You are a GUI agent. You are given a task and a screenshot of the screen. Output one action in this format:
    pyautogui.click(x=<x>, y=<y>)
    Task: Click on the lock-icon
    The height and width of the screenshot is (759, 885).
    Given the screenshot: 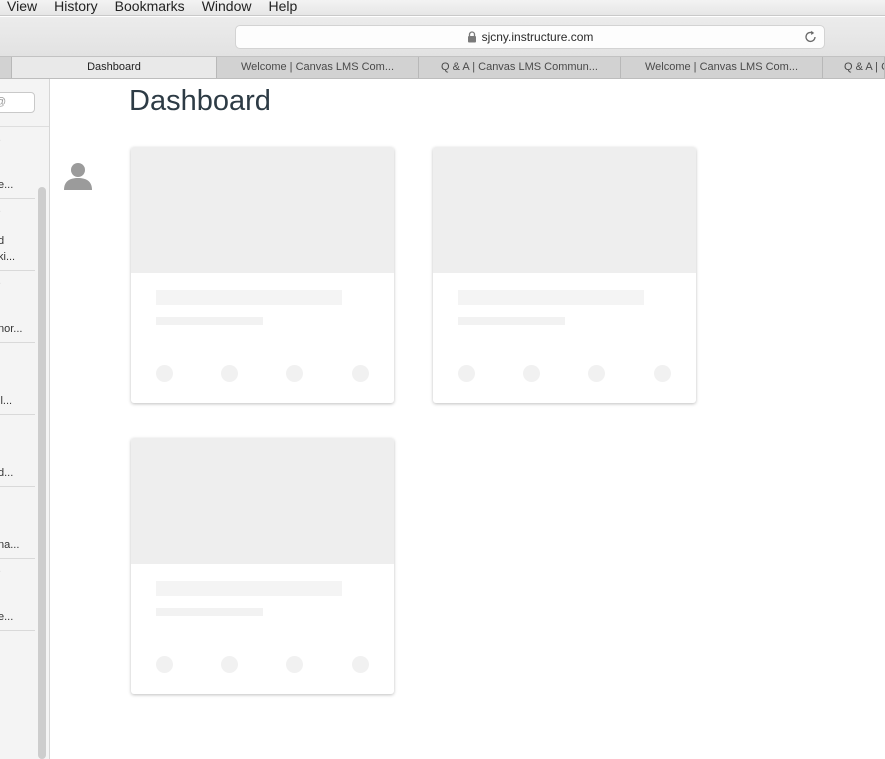 What is the action you would take?
    pyautogui.click(x=472, y=37)
    